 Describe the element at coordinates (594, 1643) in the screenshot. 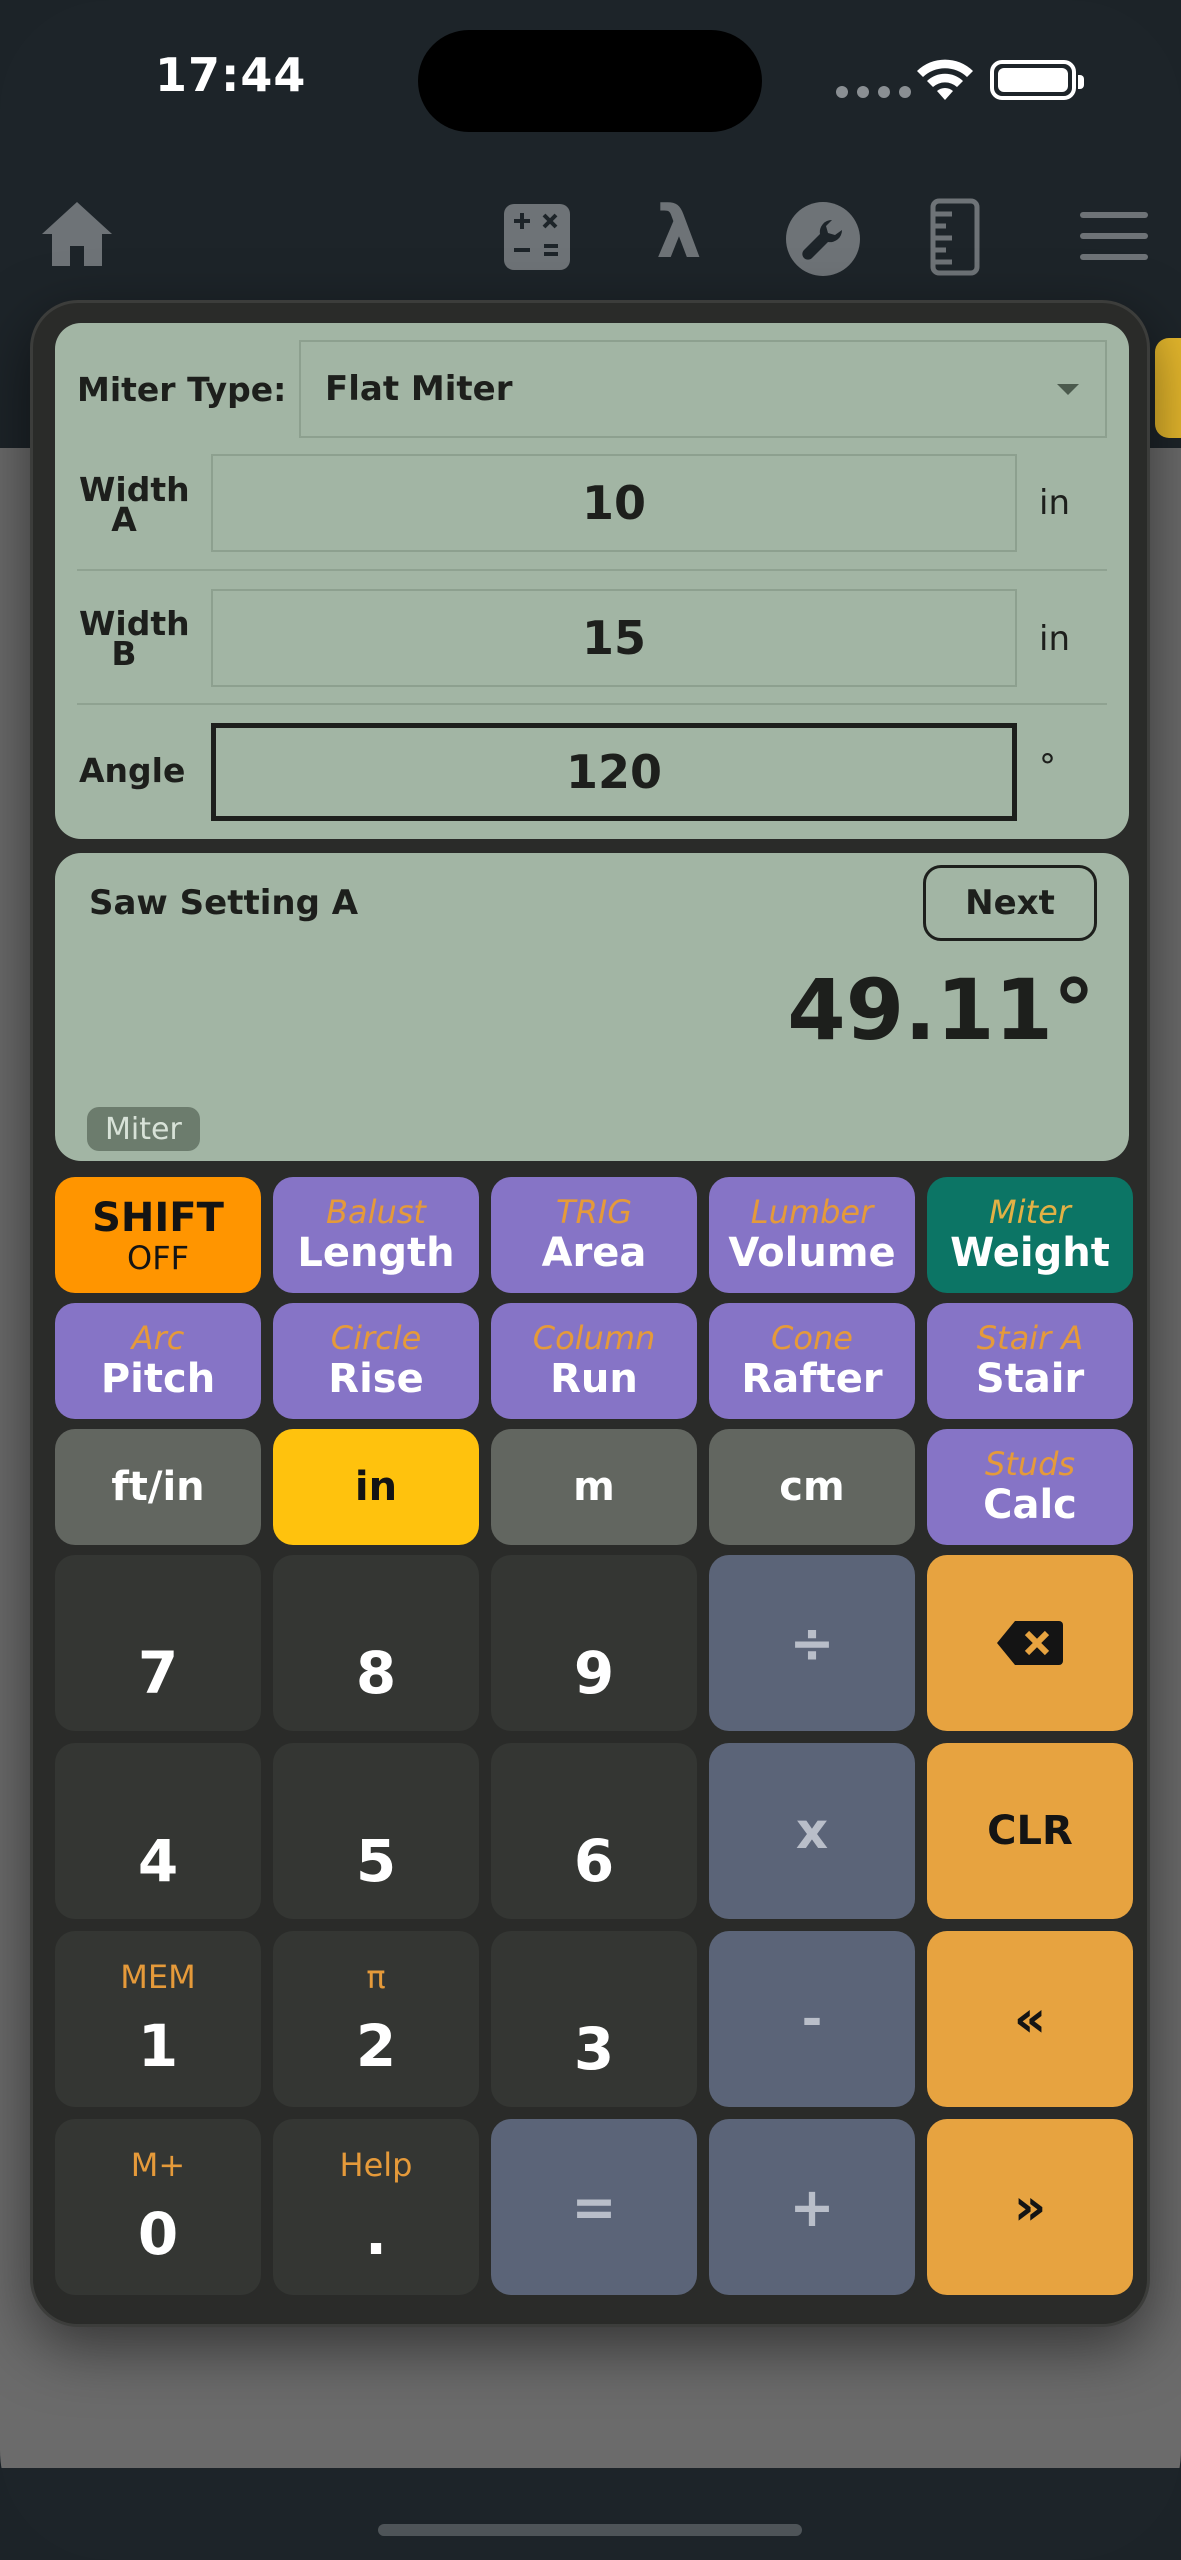

I see `digit-9-key: 9` at that location.